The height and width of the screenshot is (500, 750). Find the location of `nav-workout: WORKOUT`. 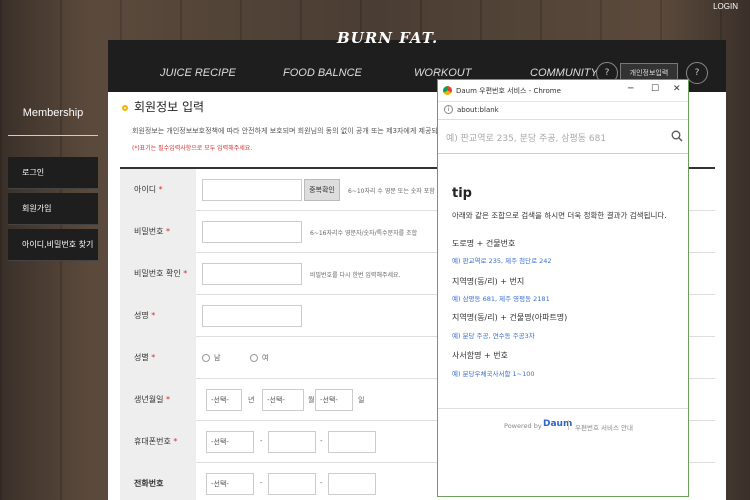

nav-workout: WORKOUT is located at coordinates (442, 73).